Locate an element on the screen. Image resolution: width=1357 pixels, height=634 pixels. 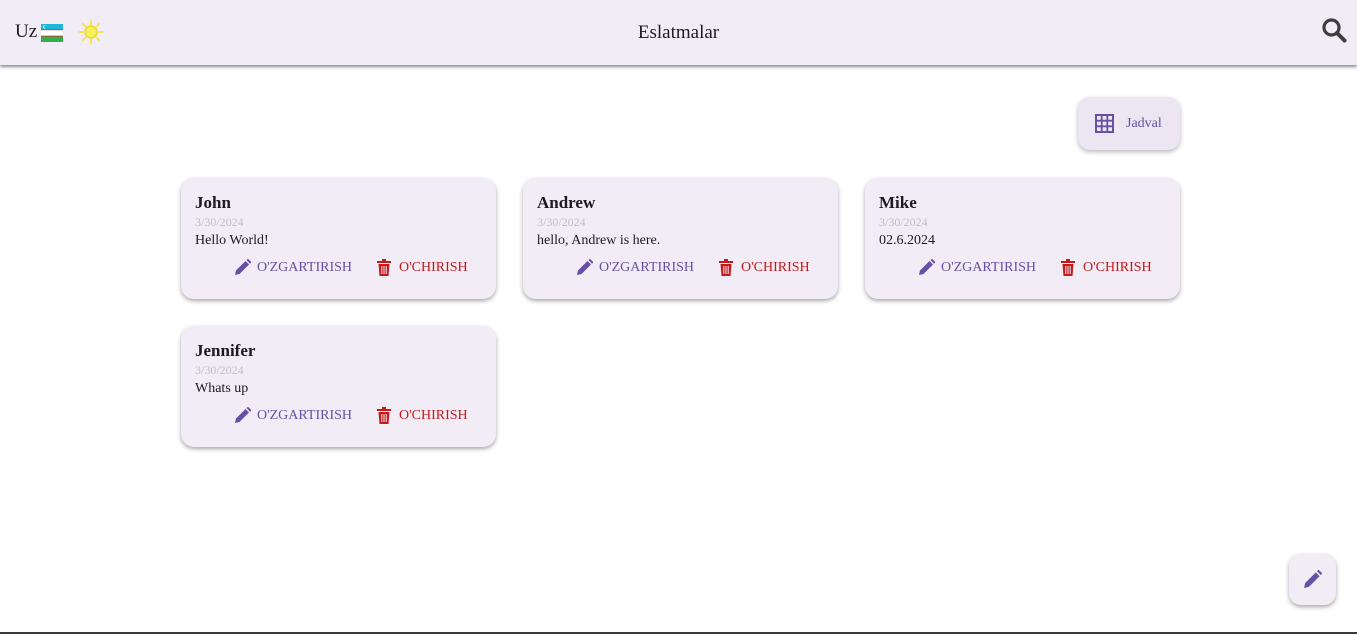
add-note-button is located at coordinates (1312, 579).